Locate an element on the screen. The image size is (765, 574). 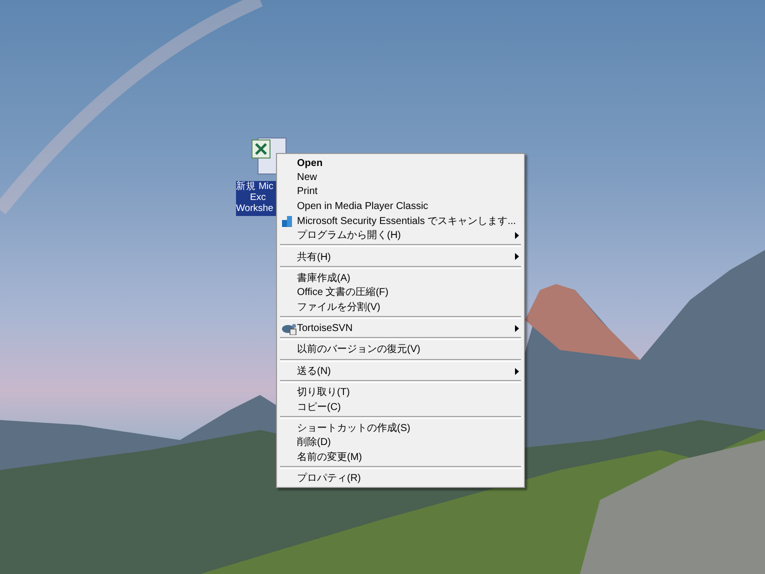
menu-item: 以前のバージョンの復元(V) is located at coordinates (400, 349).